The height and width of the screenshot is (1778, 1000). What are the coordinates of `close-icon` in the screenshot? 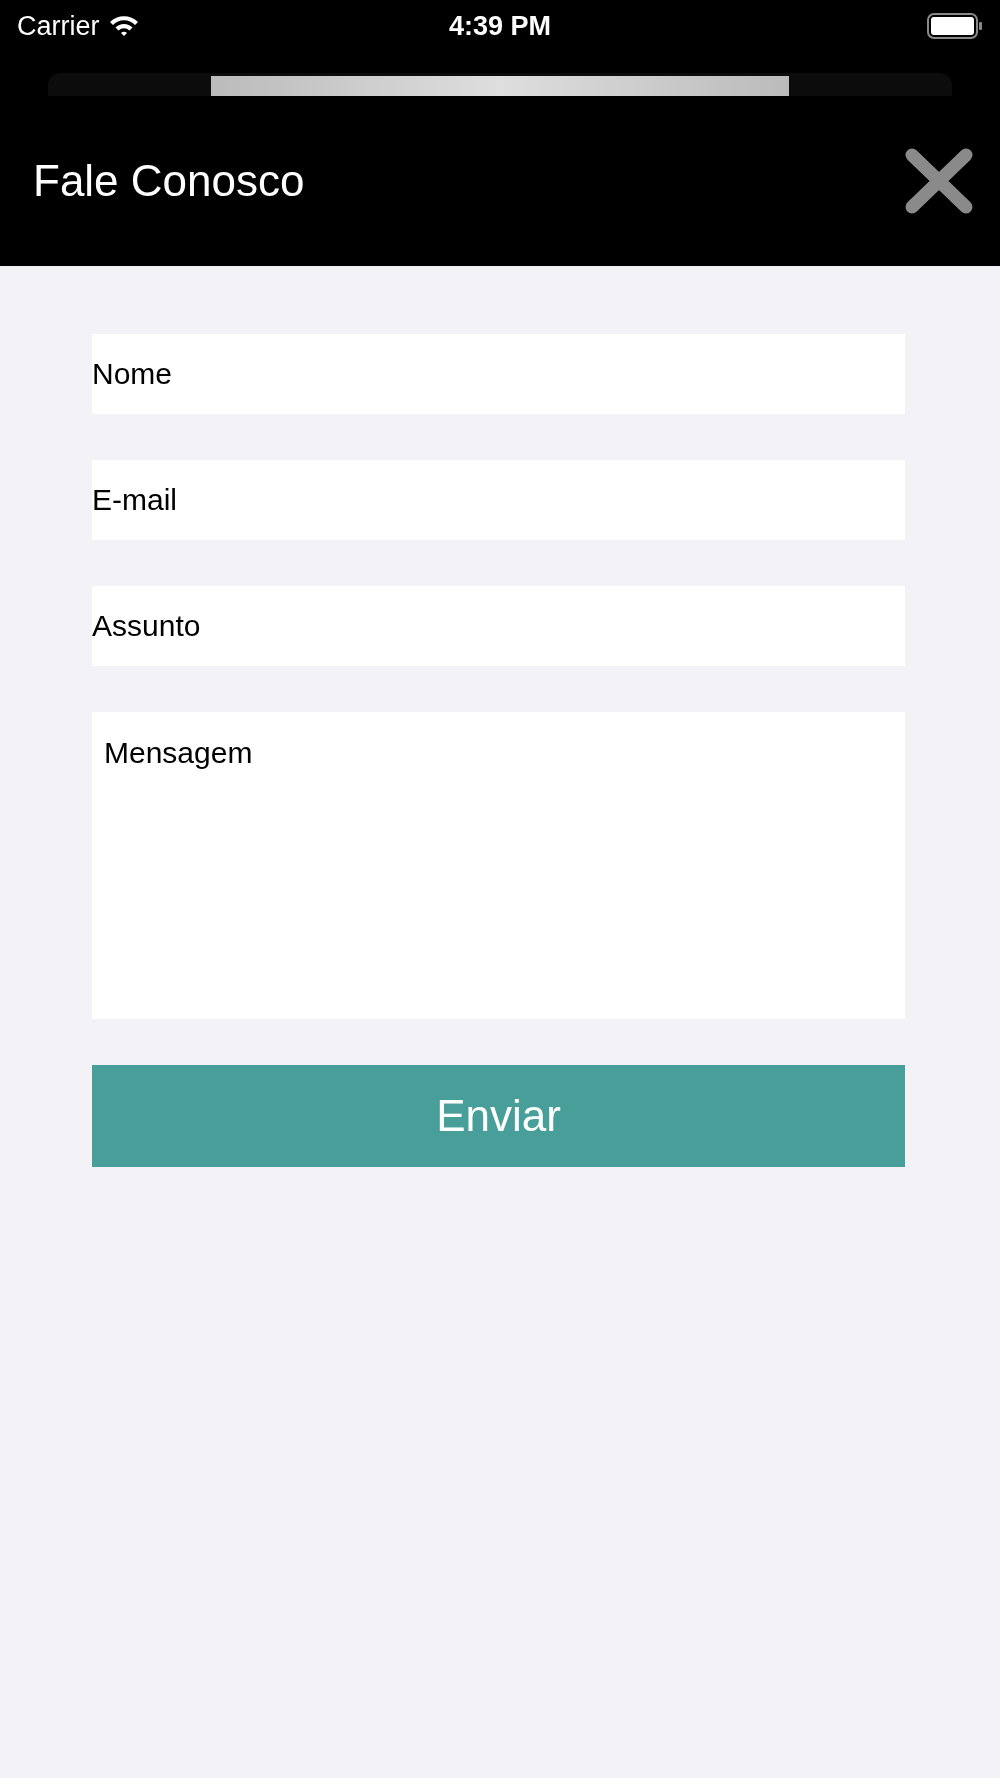 It's located at (939, 181).